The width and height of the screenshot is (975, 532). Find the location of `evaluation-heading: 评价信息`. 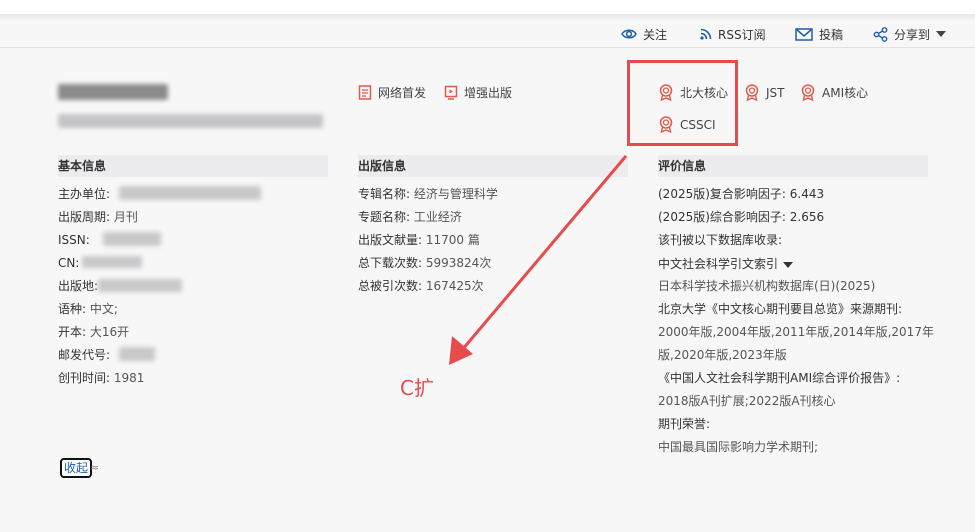

evaluation-heading: 评价信息 is located at coordinates (793, 166).